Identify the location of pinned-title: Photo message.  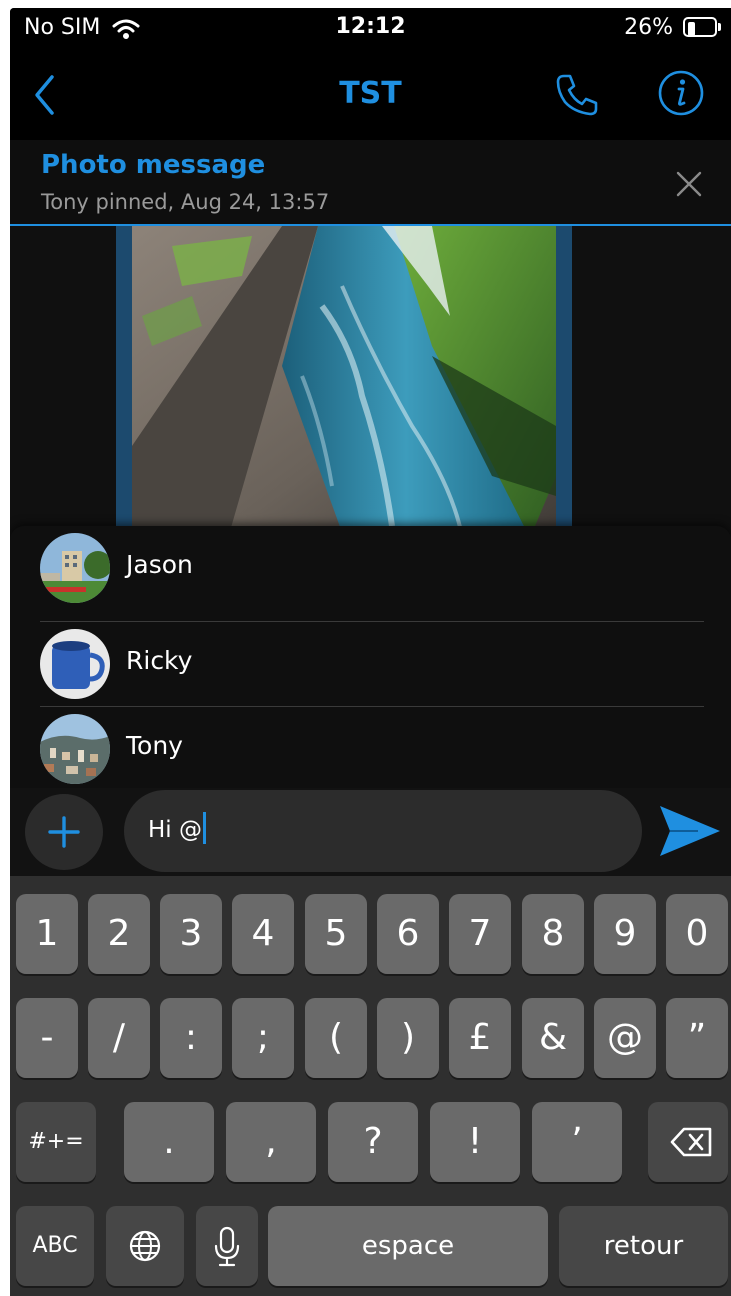
(153, 165).